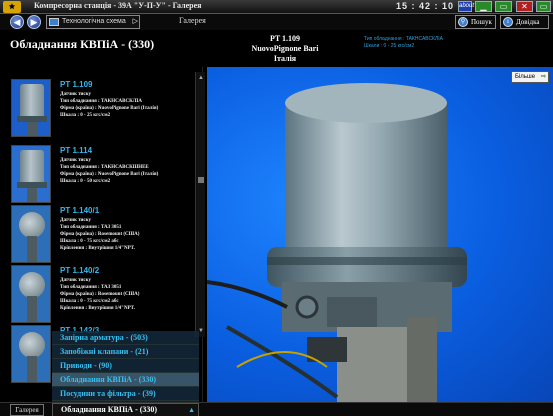  Describe the element at coordinates (104, 167) in the screenshot. I see `gallery-item-type: Тип обладнання : ТАКНСАВСКШНЕЕ` at that location.